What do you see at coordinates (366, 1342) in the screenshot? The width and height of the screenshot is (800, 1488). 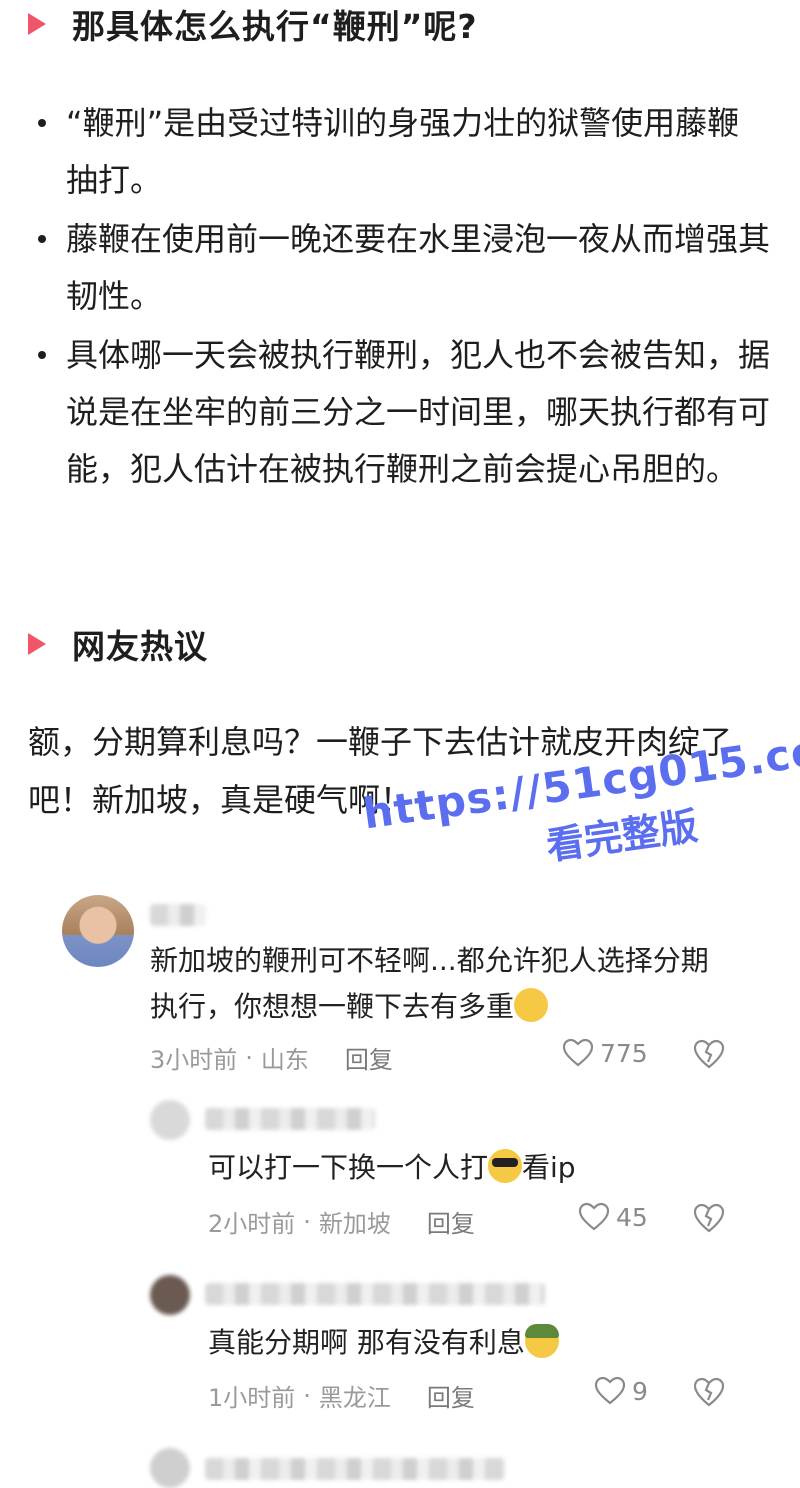 I see `comment-body: 真能分期啊 那有没有利息` at bounding box center [366, 1342].